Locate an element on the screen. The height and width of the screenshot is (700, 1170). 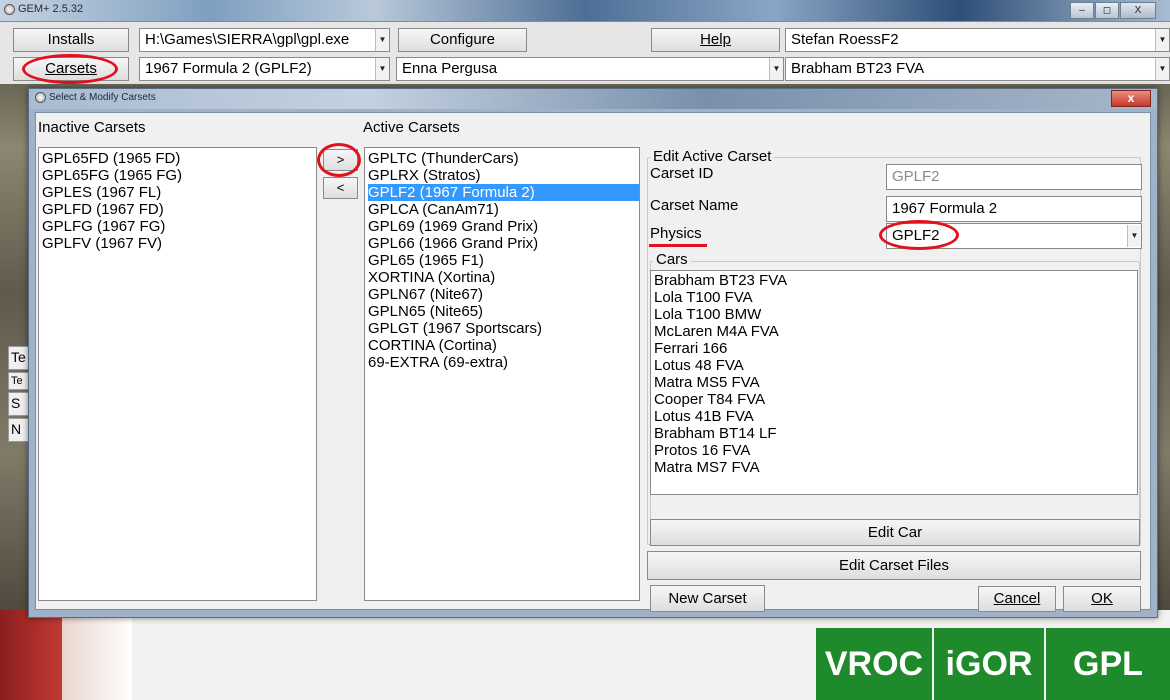
logo-vroc: VROC is located at coordinates (873, 664).